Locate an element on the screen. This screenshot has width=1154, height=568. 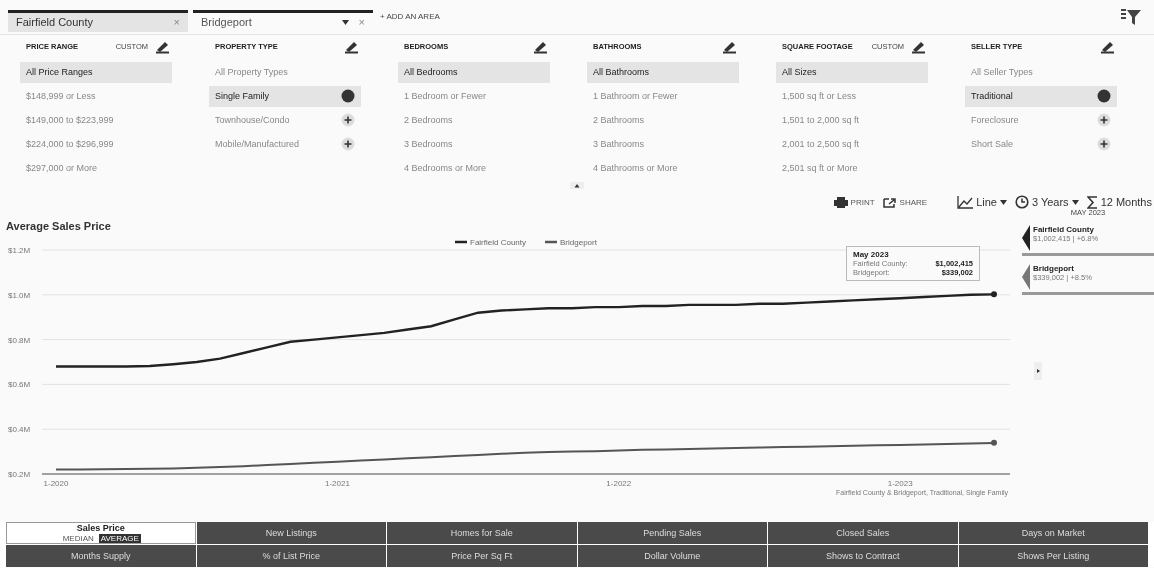
rolling-average-button: 12 Months is located at coordinates (1119, 202).